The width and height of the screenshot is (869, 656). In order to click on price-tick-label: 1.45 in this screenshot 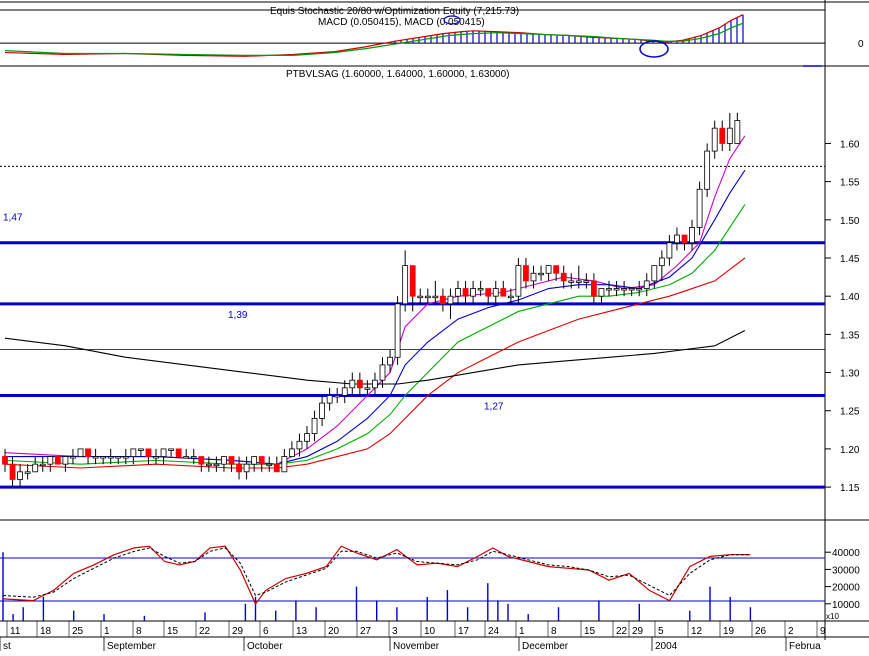, I will do `click(850, 259)`.